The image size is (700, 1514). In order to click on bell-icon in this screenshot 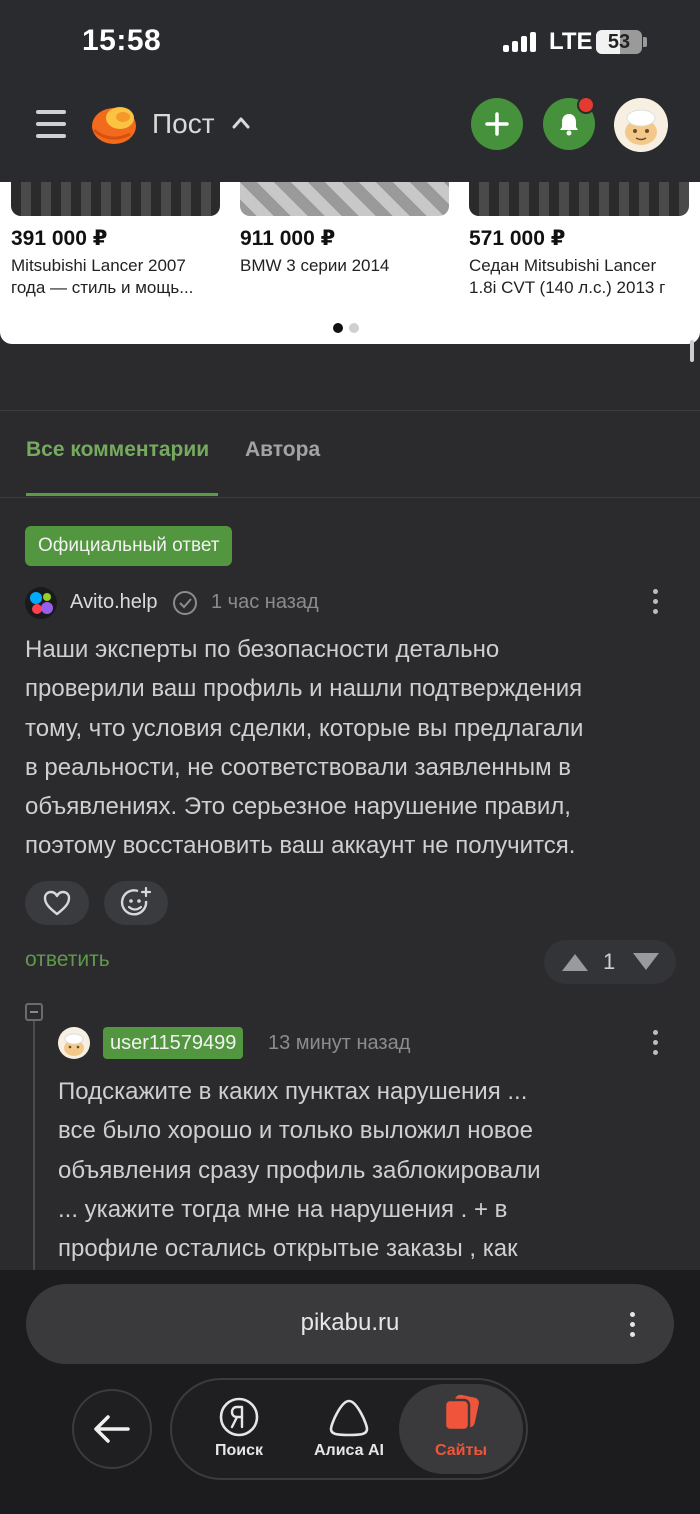, I will do `click(569, 125)`.